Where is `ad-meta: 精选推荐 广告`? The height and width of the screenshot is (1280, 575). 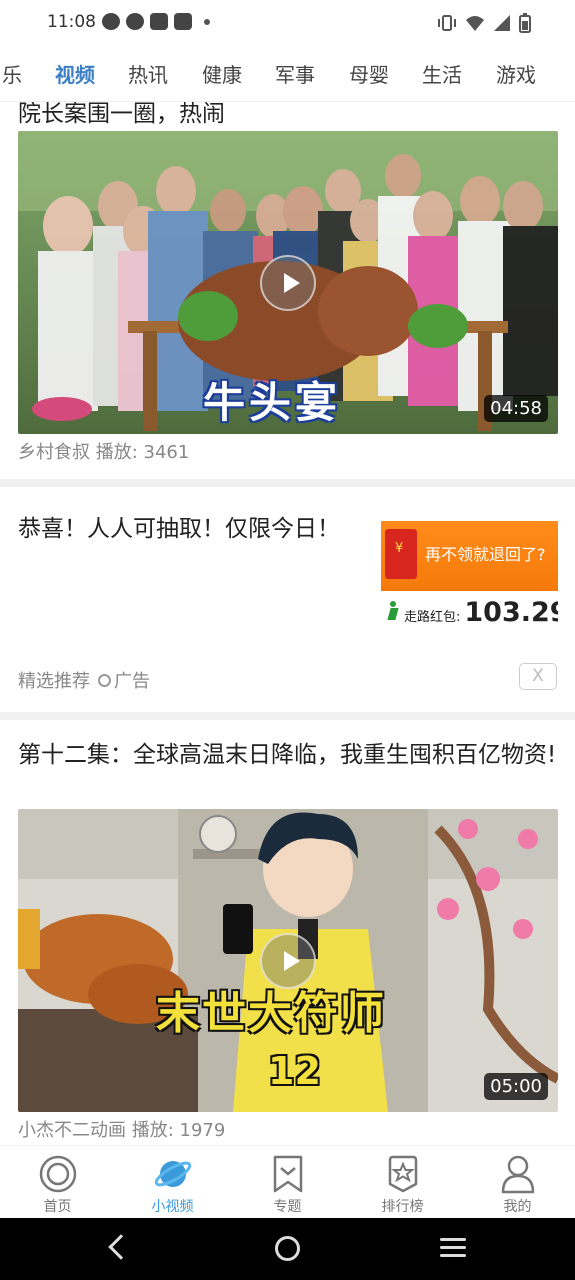
ad-meta: 精选推荐 广告 is located at coordinates (84, 680).